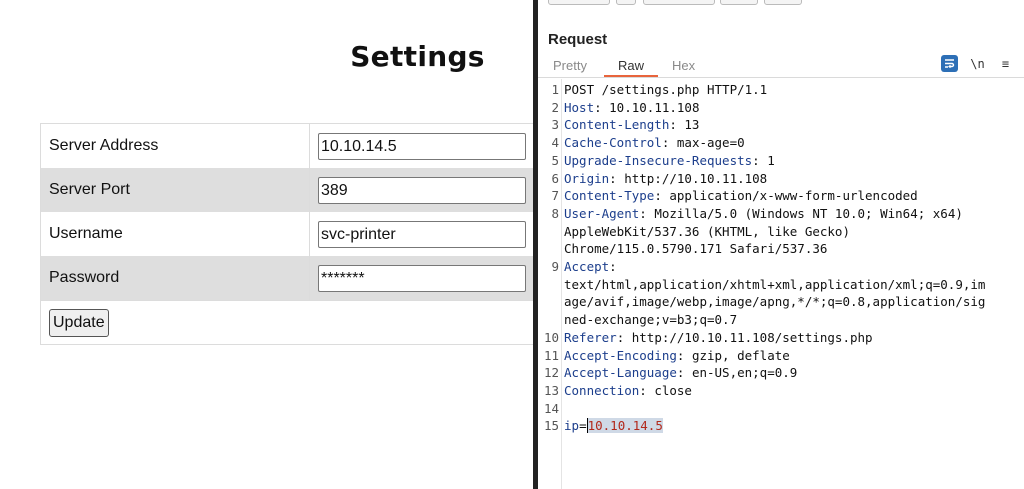 The height and width of the screenshot is (489, 1024). Describe the element at coordinates (744, 337) in the screenshot. I see `header-value: : http://10.10.11.108/settings.php` at that location.